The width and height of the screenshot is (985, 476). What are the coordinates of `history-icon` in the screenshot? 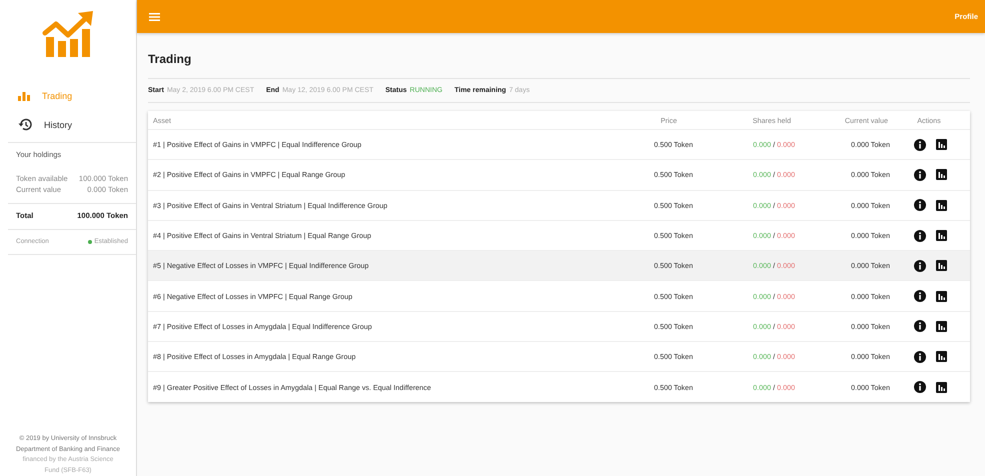 It's located at (25, 124).